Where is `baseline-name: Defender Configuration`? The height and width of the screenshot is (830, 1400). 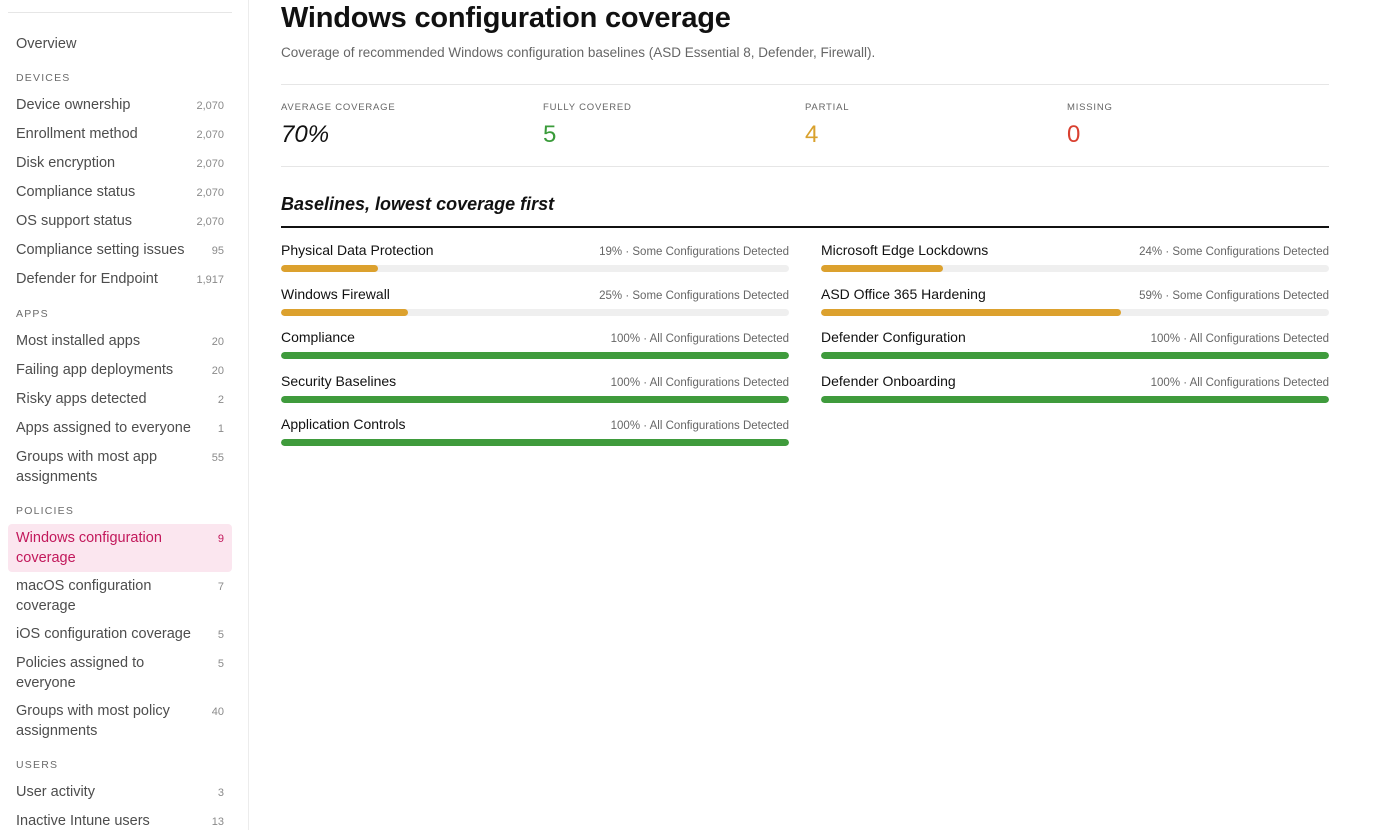 baseline-name: Defender Configuration is located at coordinates (893, 337).